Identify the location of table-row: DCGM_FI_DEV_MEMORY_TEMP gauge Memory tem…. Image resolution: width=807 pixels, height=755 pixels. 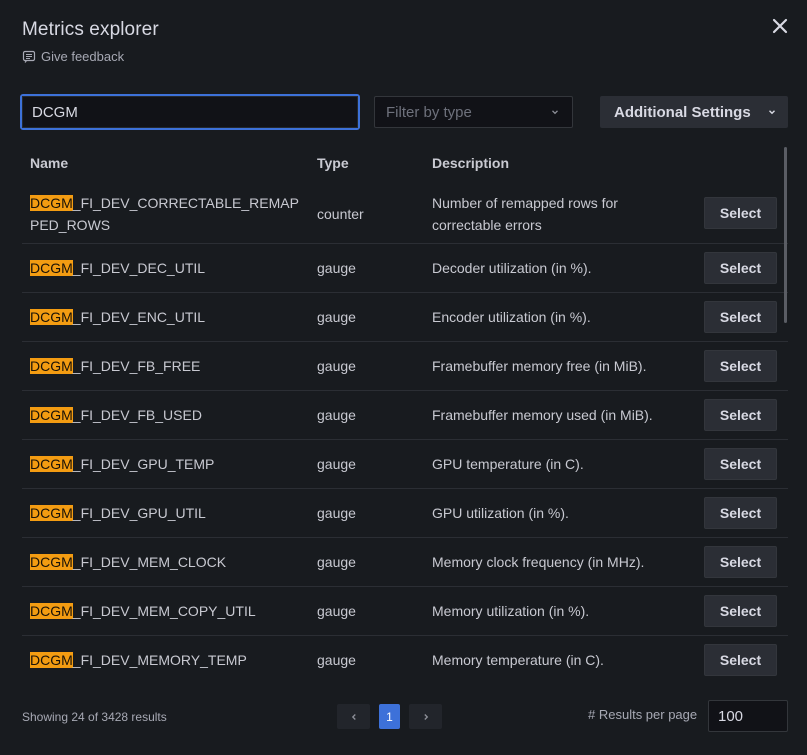
(405, 658).